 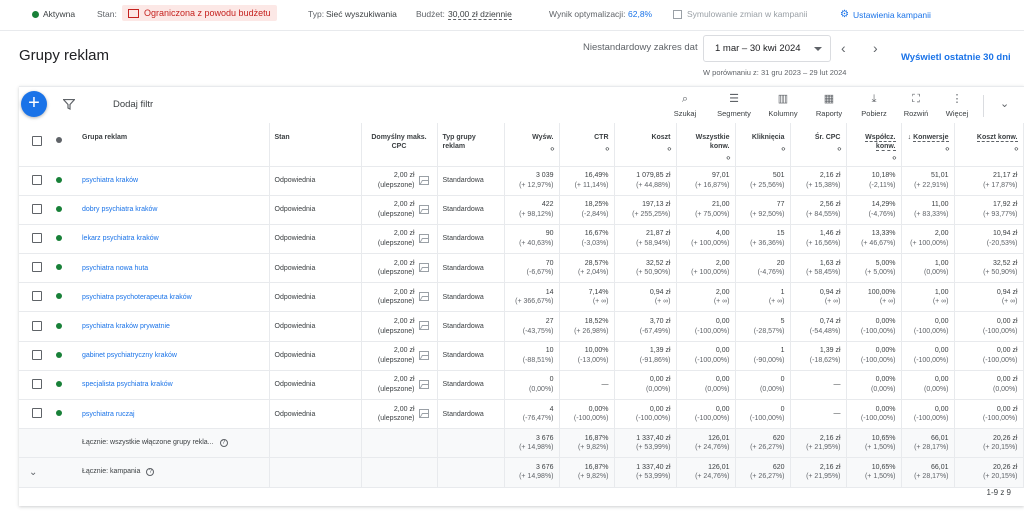 I want to click on simulate-changes-button: Symulowanie zmian w kampanii, so click(x=740, y=14).